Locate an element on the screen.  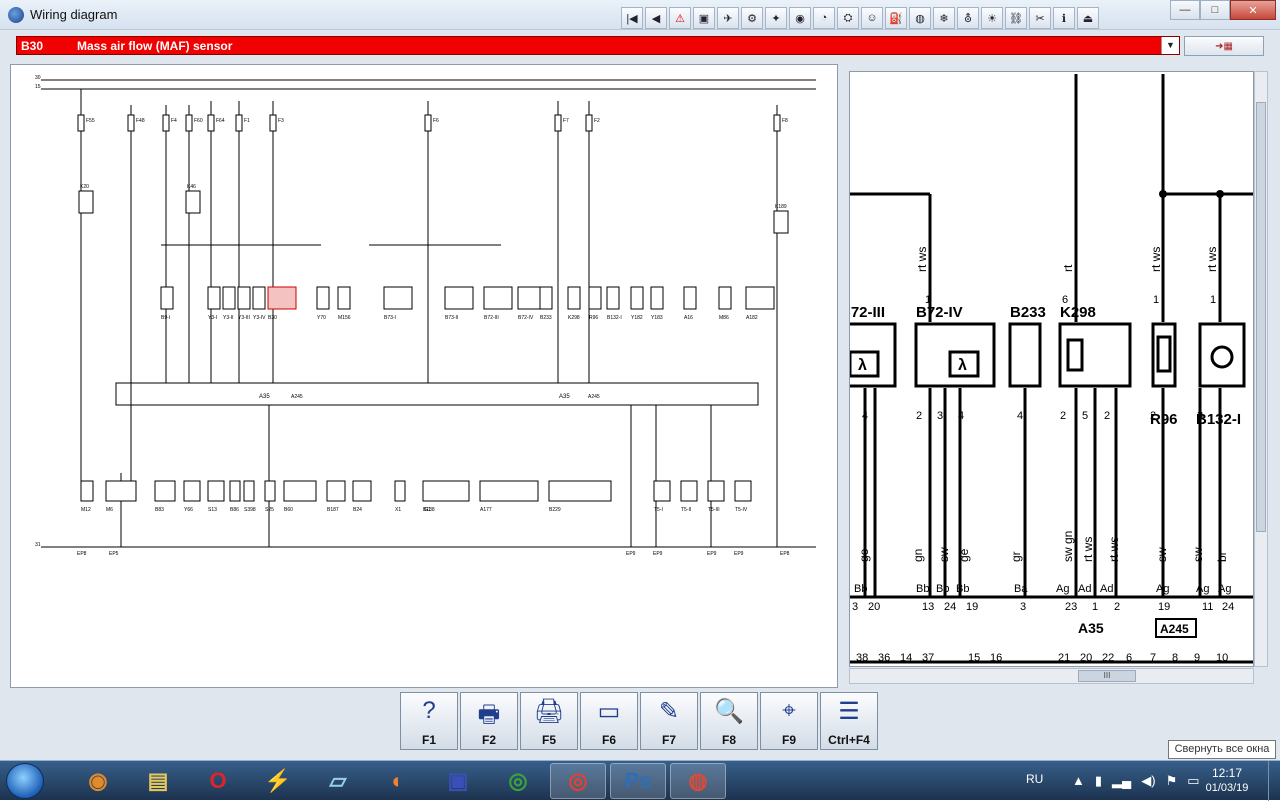
component-a177 is located at coordinates (509, 491).